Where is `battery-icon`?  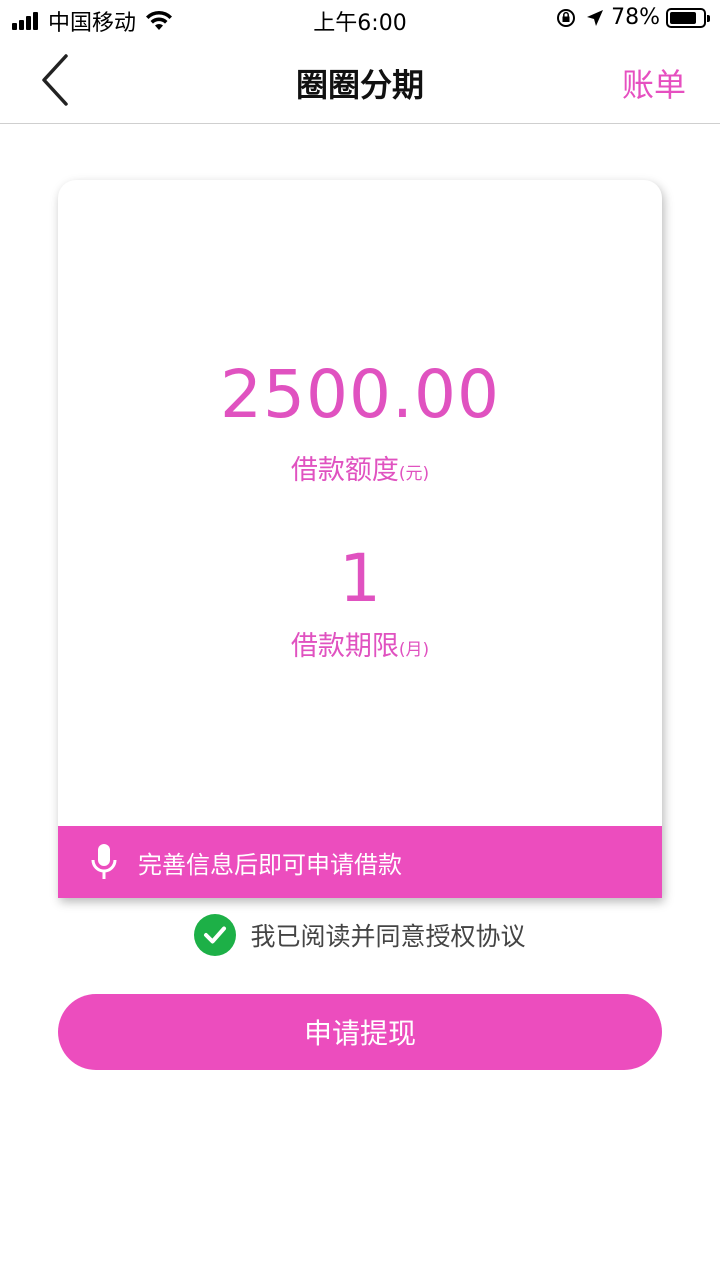
battery-icon is located at coordinates (688, 17).